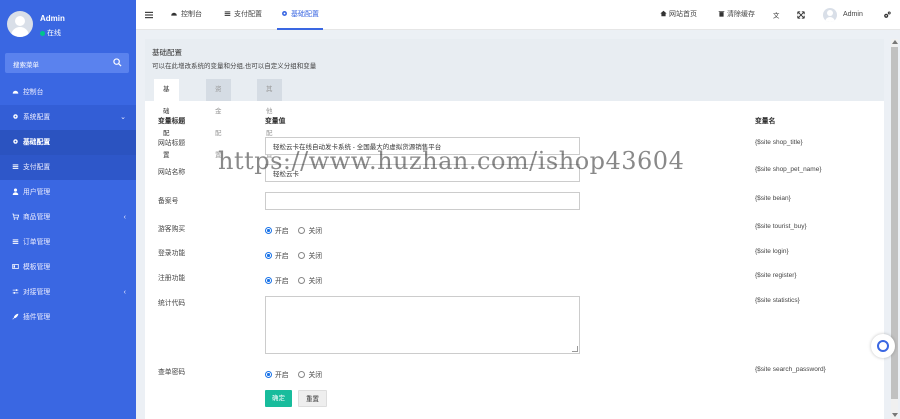  What do you see at coordinates (243, 15) in the screenshot?
I see `tab-payment-config: 支付配置` at bounding box center [243, 15].